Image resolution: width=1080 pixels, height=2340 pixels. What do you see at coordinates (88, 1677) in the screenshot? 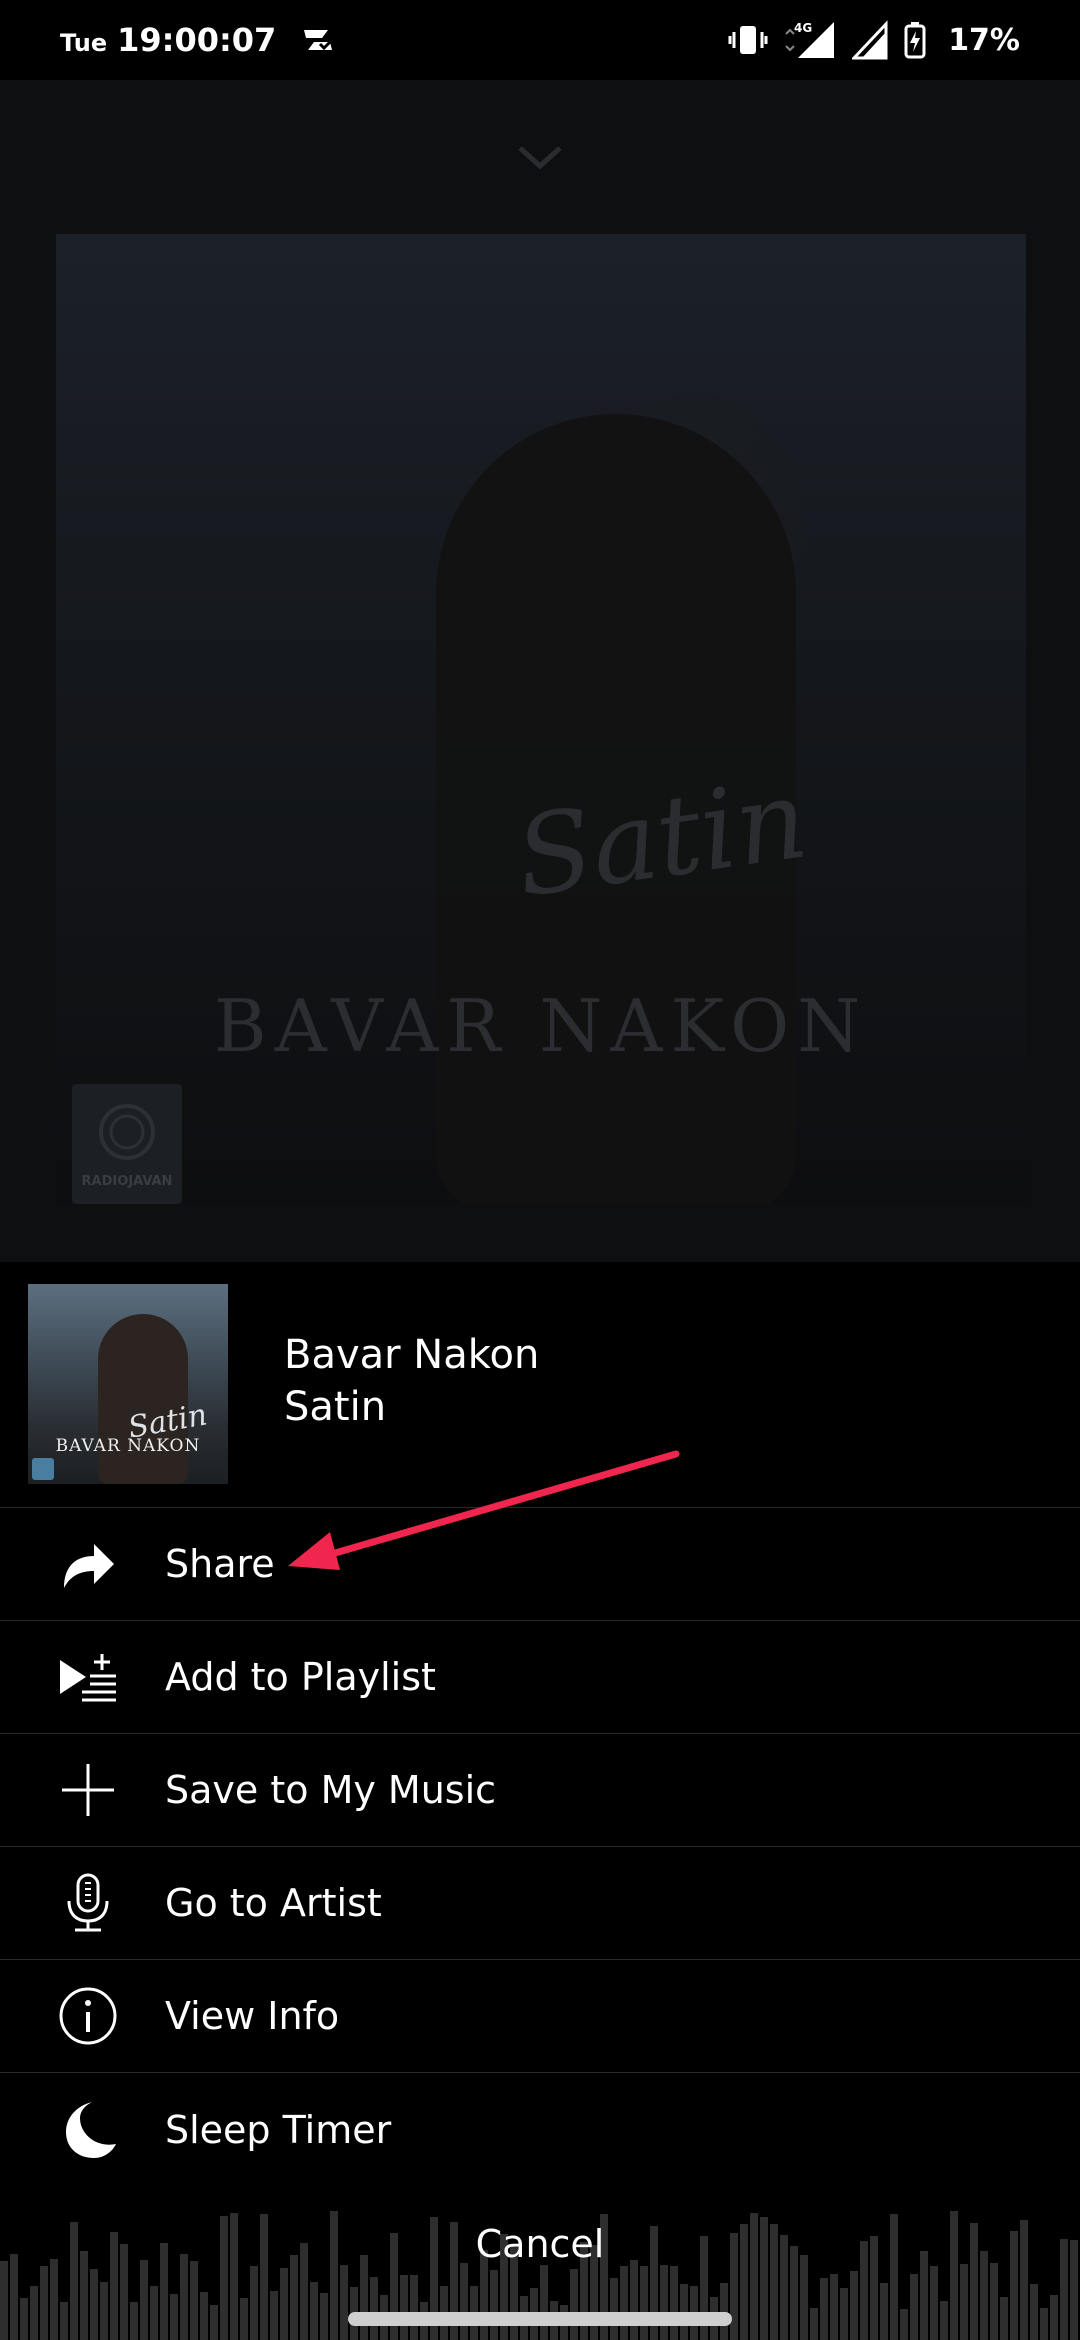
I see `add-to-playlist-icon` at bounding box center [88, 1677].